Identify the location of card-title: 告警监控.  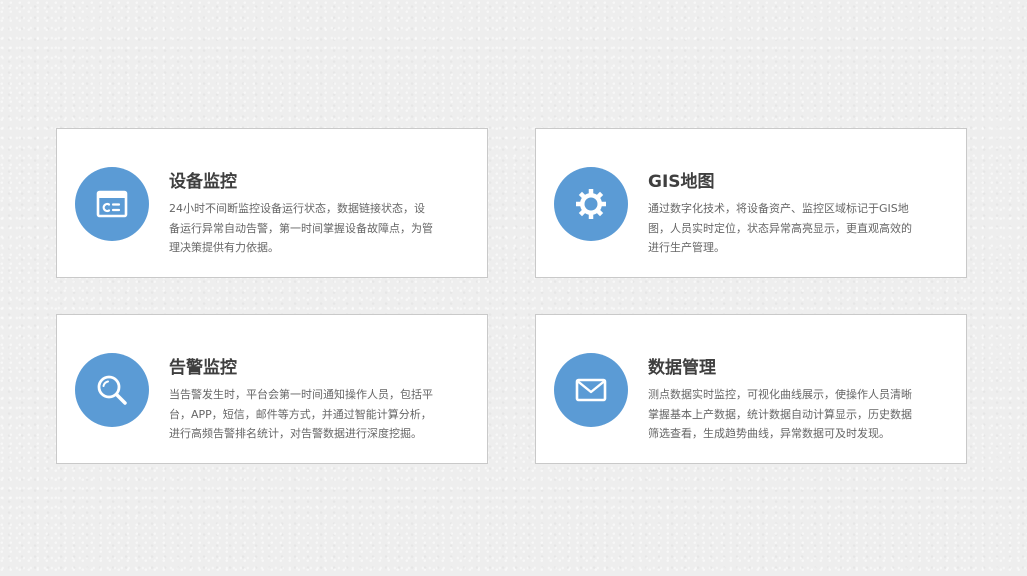
(203, 368).